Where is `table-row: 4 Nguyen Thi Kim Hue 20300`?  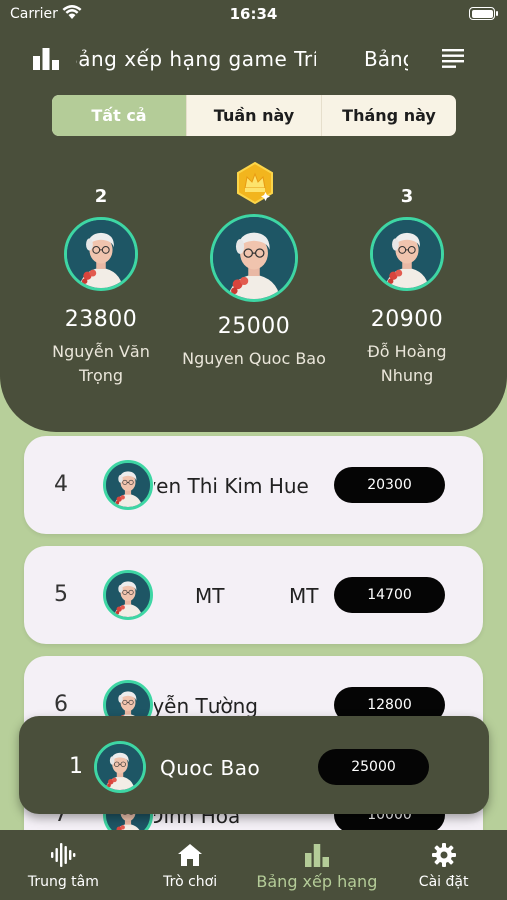 table-row: 4 Nguyen Thi Kim Hue 20300 is located at coordinates (253, 485).